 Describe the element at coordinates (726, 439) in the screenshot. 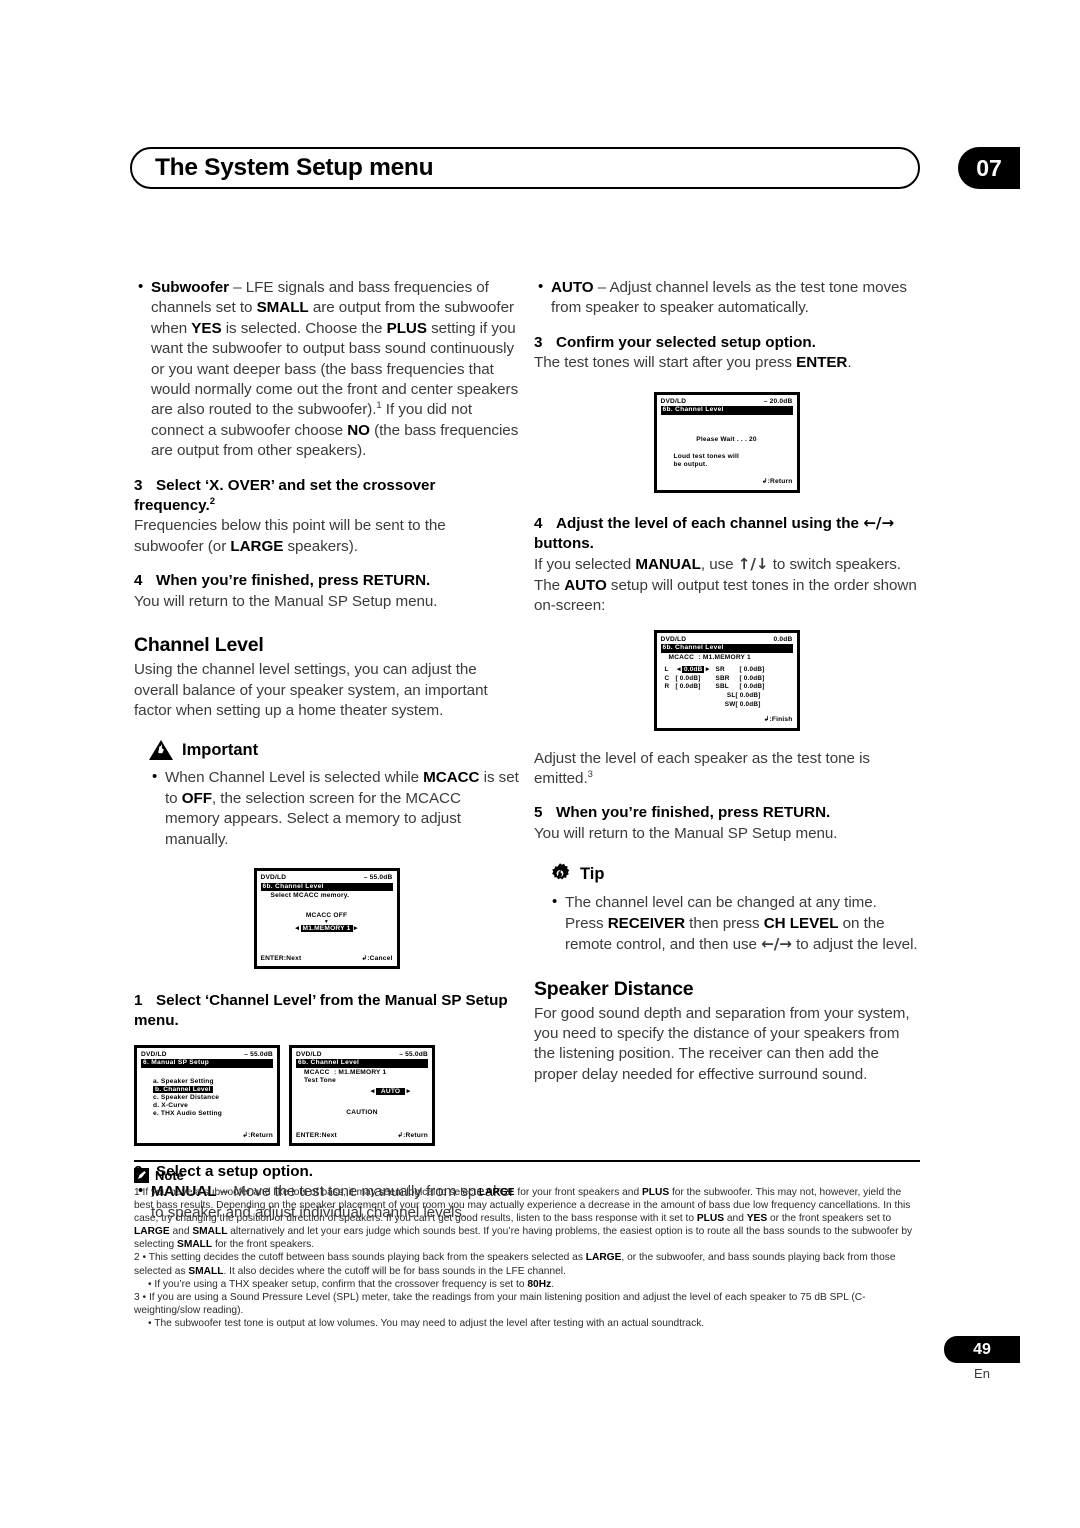

I see `osd-please-wait-text: Please Wait . . . 20` at that location.